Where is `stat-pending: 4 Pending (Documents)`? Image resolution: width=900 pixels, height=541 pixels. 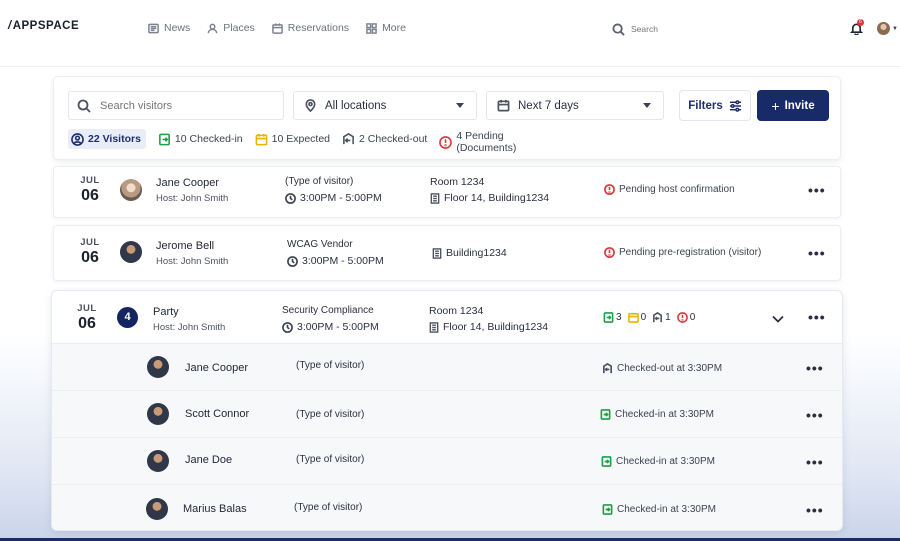 stat-pending: 4 Pending (Documents) is located at coordinates (477, 142).